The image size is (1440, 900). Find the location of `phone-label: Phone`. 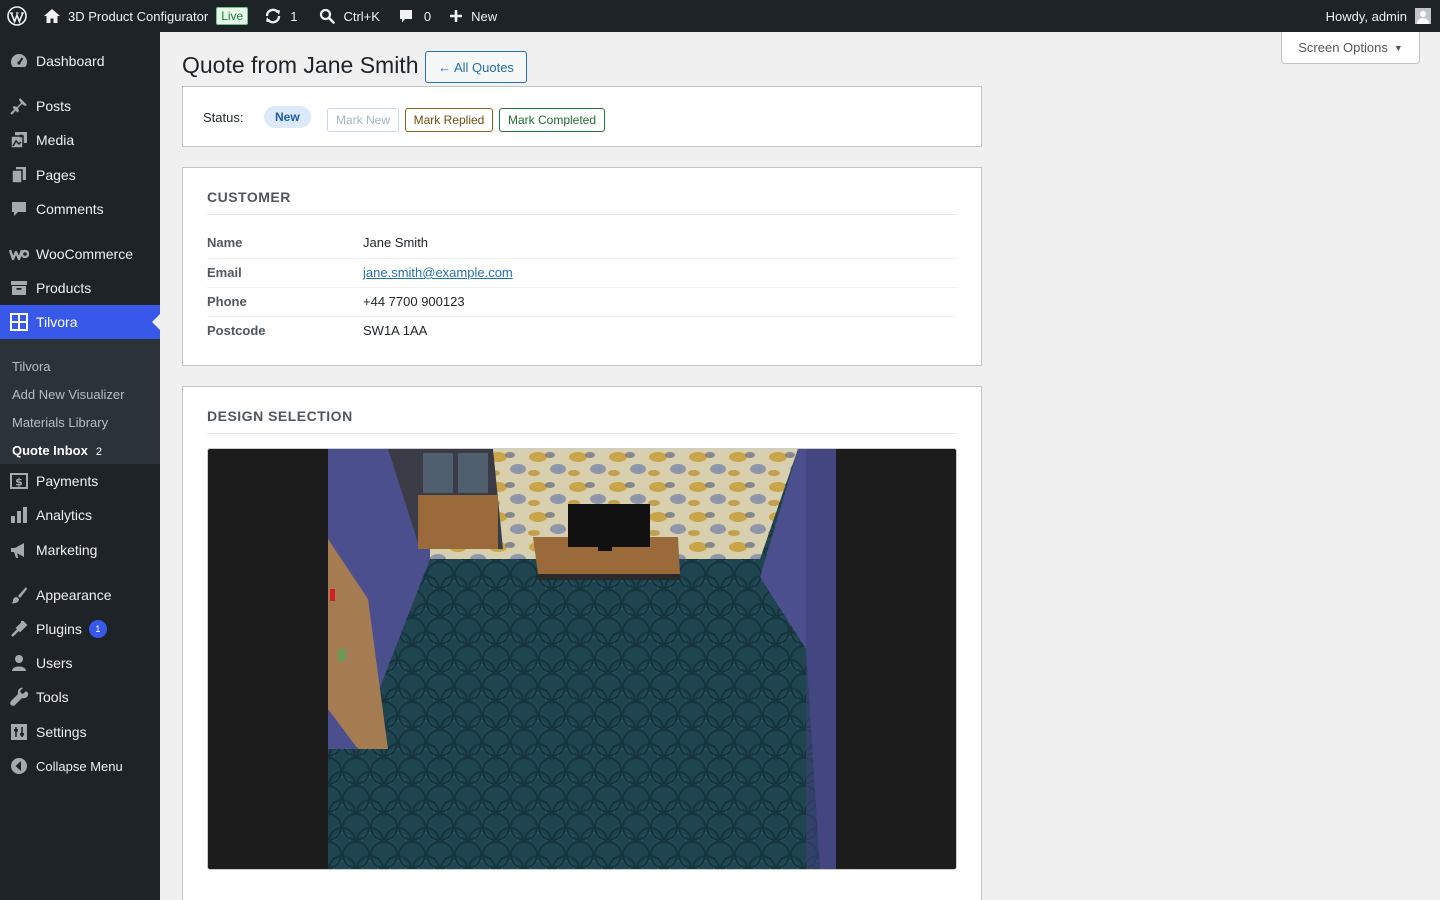

phone-label: Phone is located at coordinates (227, 301).